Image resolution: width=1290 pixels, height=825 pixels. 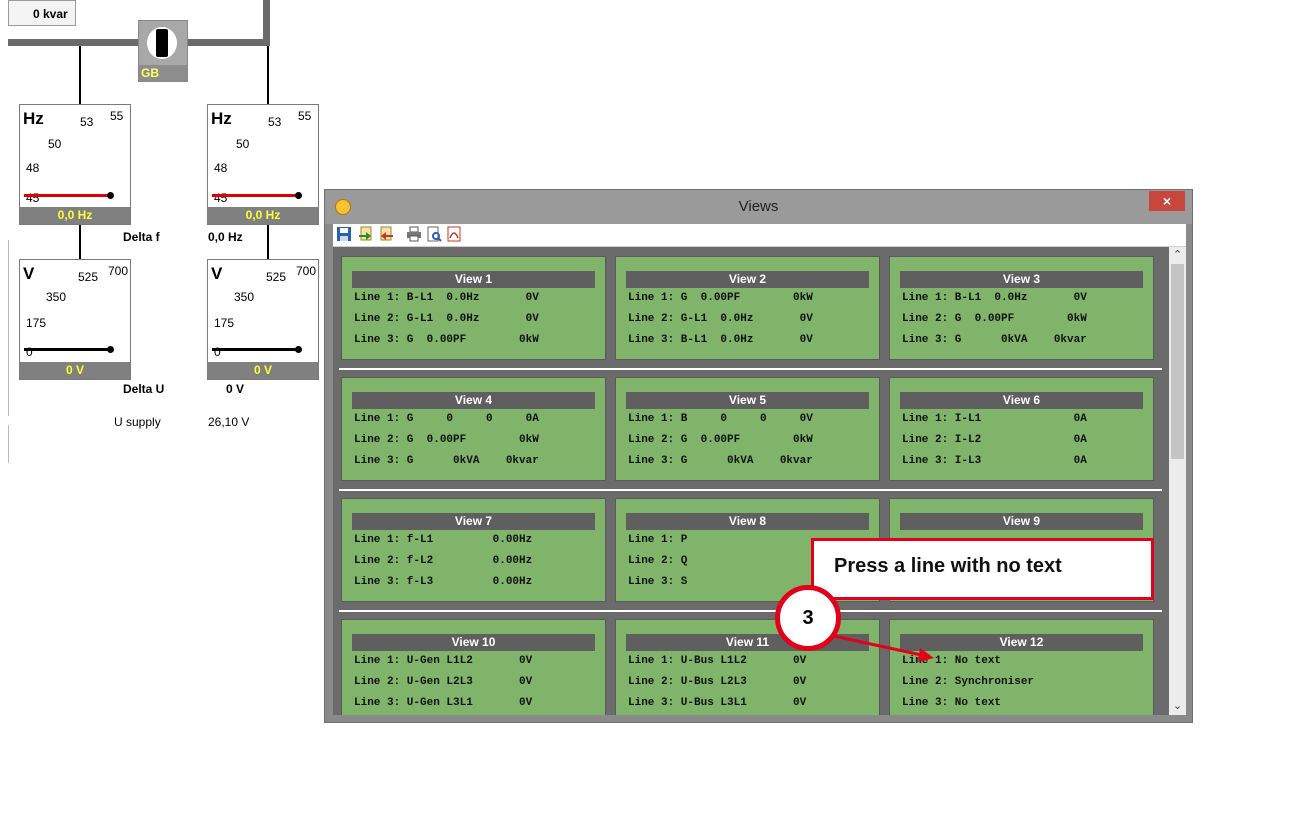 What do you see at coordinates (80, 75) in the screenshot?
I see `feeder-wire-left` at bounding box center [80, 75].